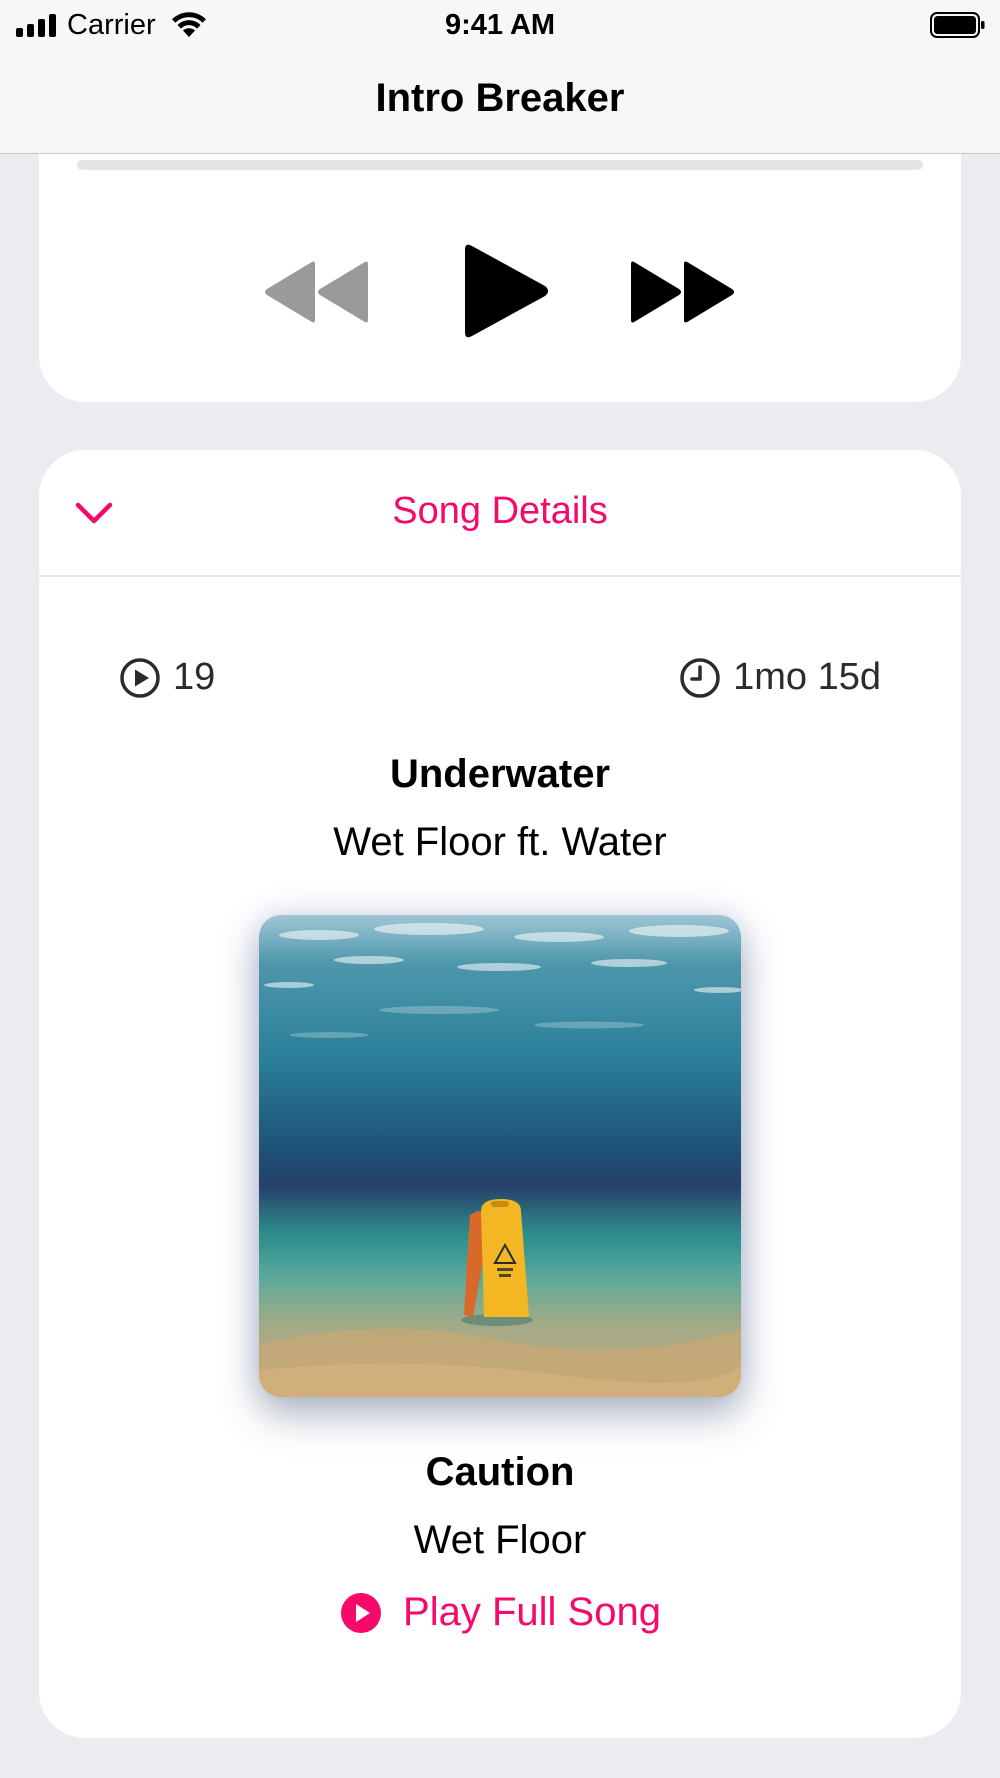 The height and width of the screenshot is (1778, 1000). I want to click on clock-icon, so click(700, 677).